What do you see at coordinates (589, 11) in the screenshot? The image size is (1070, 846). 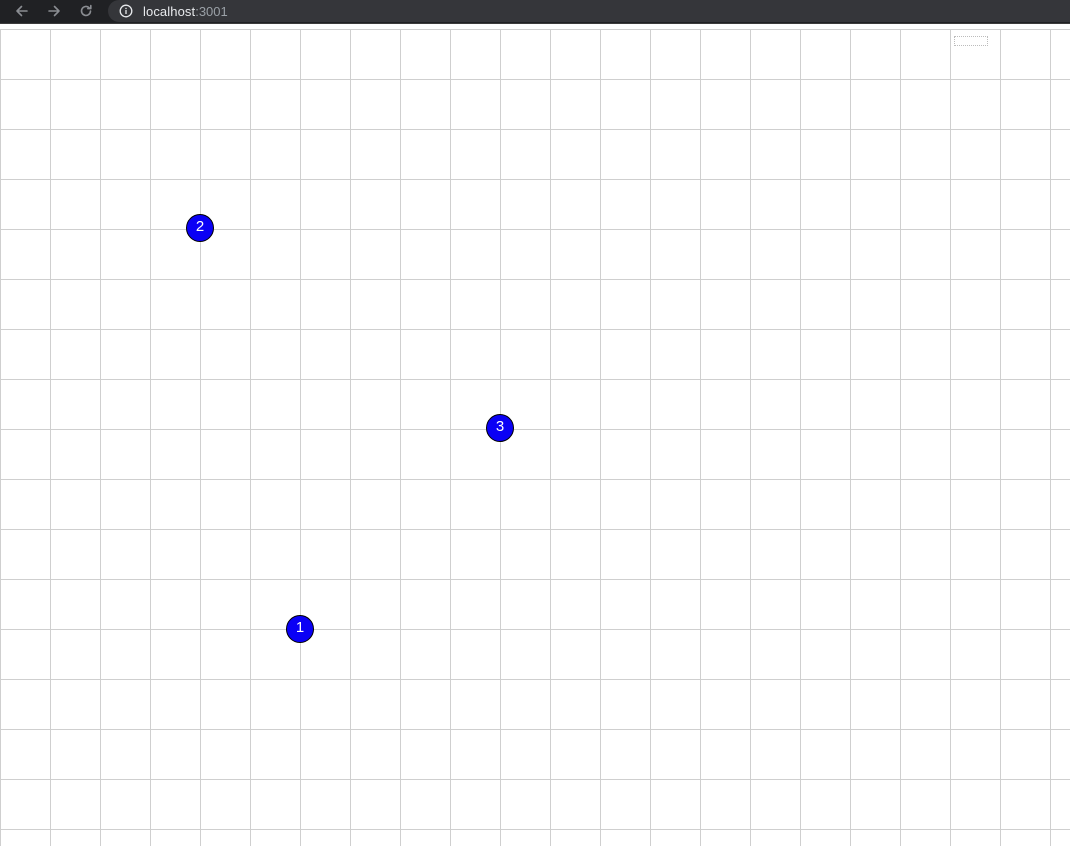 I see `address-bar: localhost:3001` at bounding box center [589, 11].